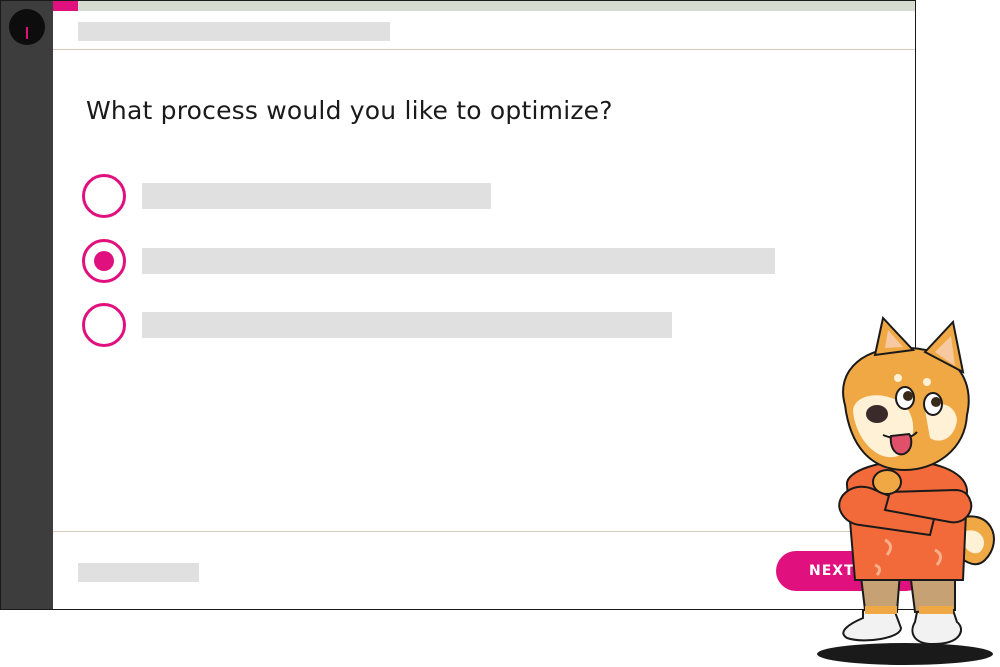  What do you see at coordinates (484, 531) in the screenshot?
I see `footer-divider` at bounding box center [484, 531].